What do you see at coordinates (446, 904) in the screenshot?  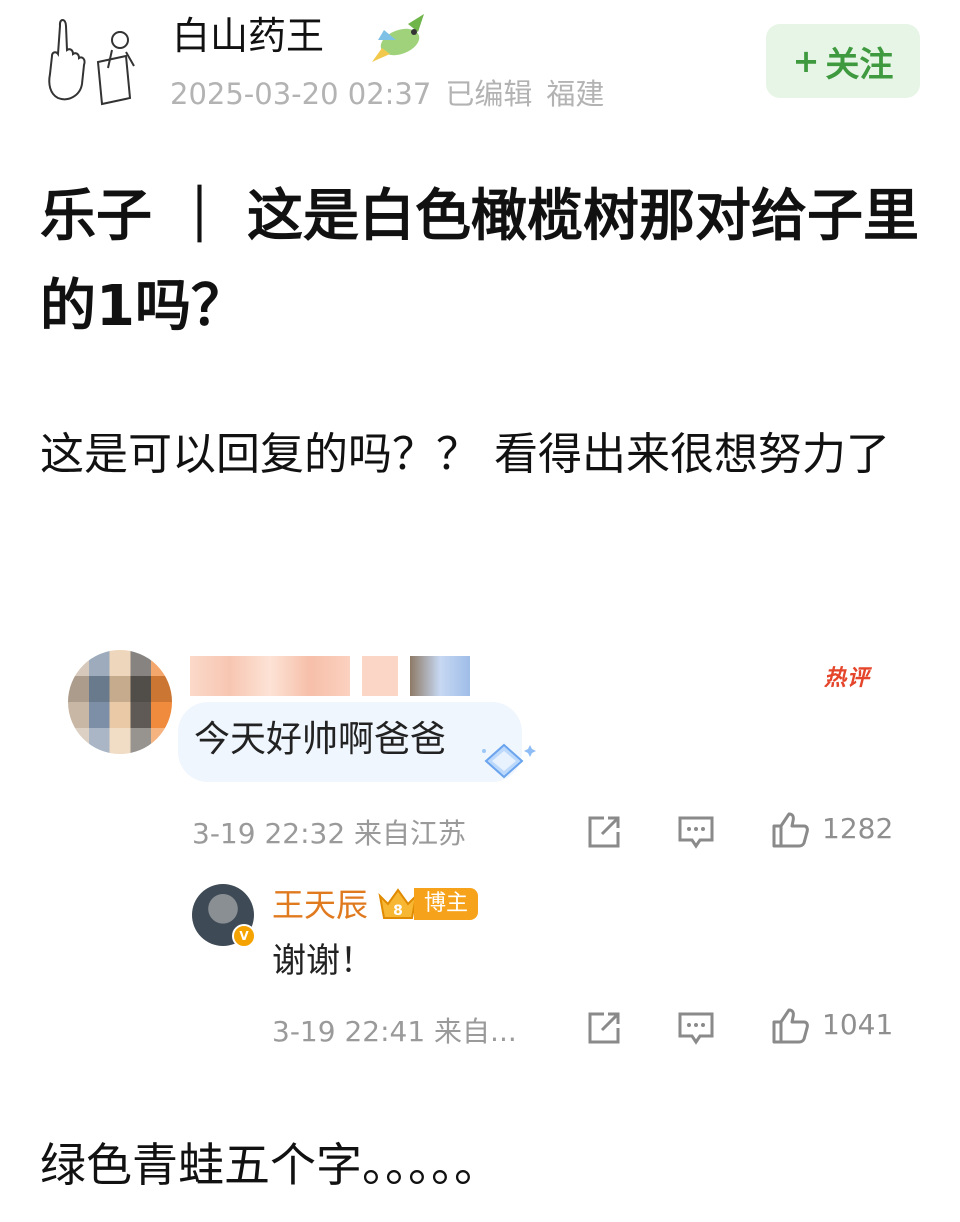 I see `blogger-badge: 博主` at bounding box center [446, 904].